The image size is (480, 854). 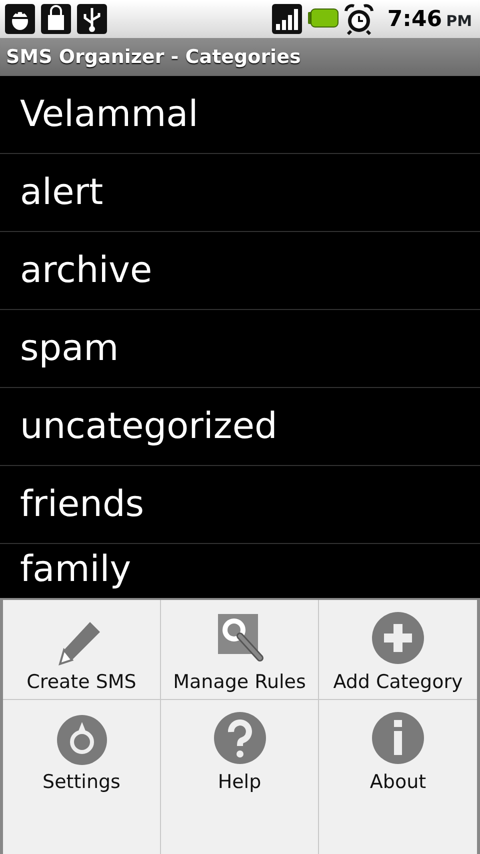 I want to click on category-item: Velammal, so click(x=240, y=115).